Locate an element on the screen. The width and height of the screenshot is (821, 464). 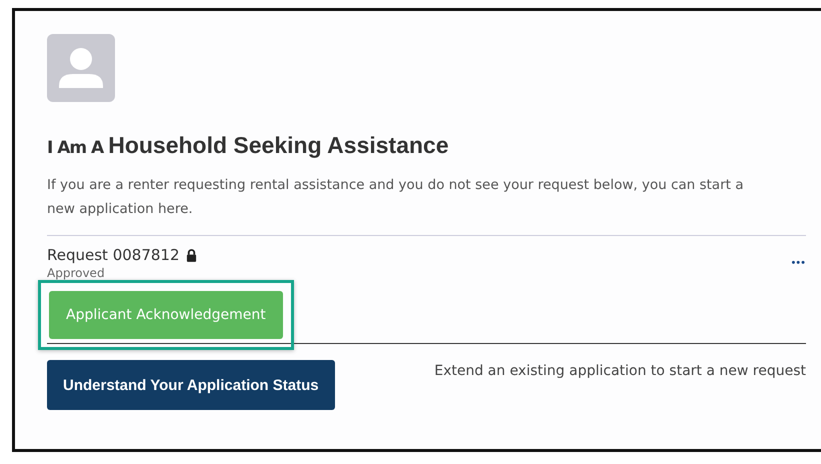
request-status: Approved is located at coordinates (76, 273).